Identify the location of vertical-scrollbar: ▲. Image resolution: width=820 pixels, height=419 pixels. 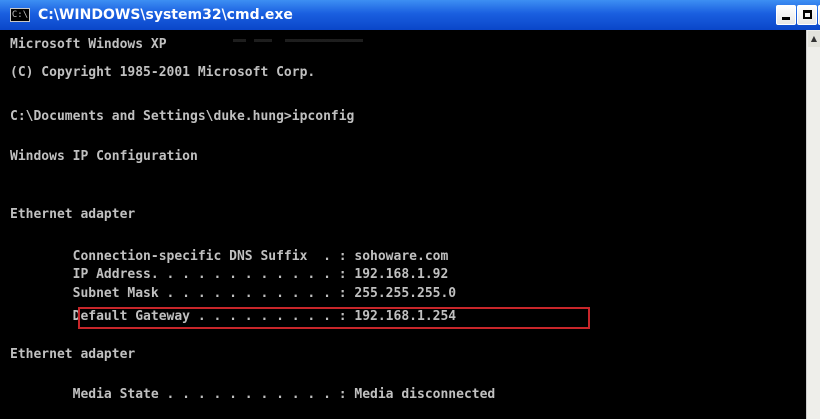
(813, 224).